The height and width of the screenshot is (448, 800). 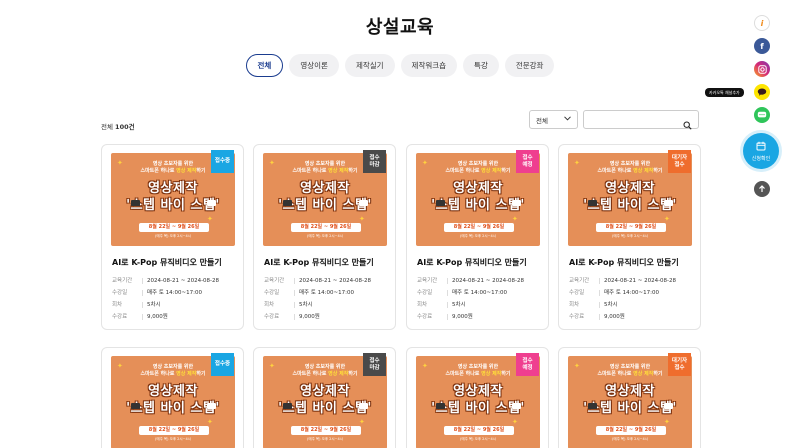 I want to click on tab-professional-course: 전문강좌, so click(x=529, y=65).